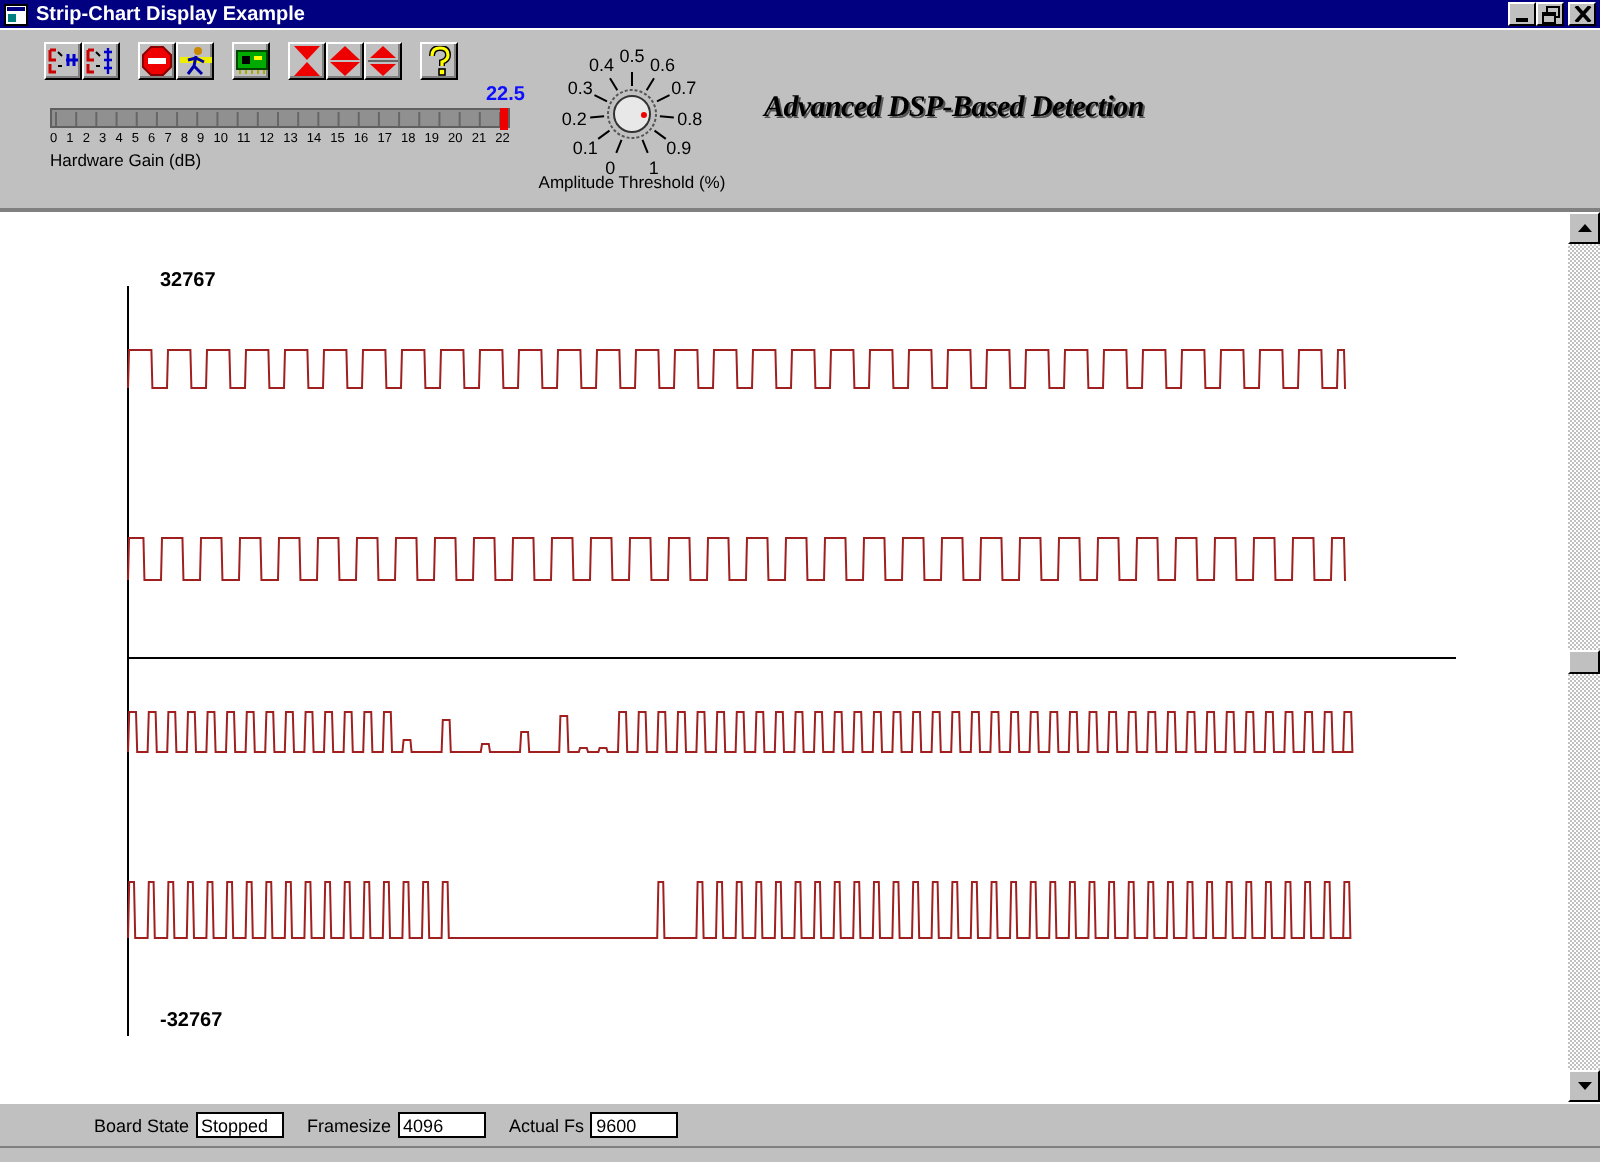 This screenshot has width=1600, height=1162. What do you see at coordinates (632, 114) in the screenshot?
I see `threshold-knob` at bounding box center [632, 114].